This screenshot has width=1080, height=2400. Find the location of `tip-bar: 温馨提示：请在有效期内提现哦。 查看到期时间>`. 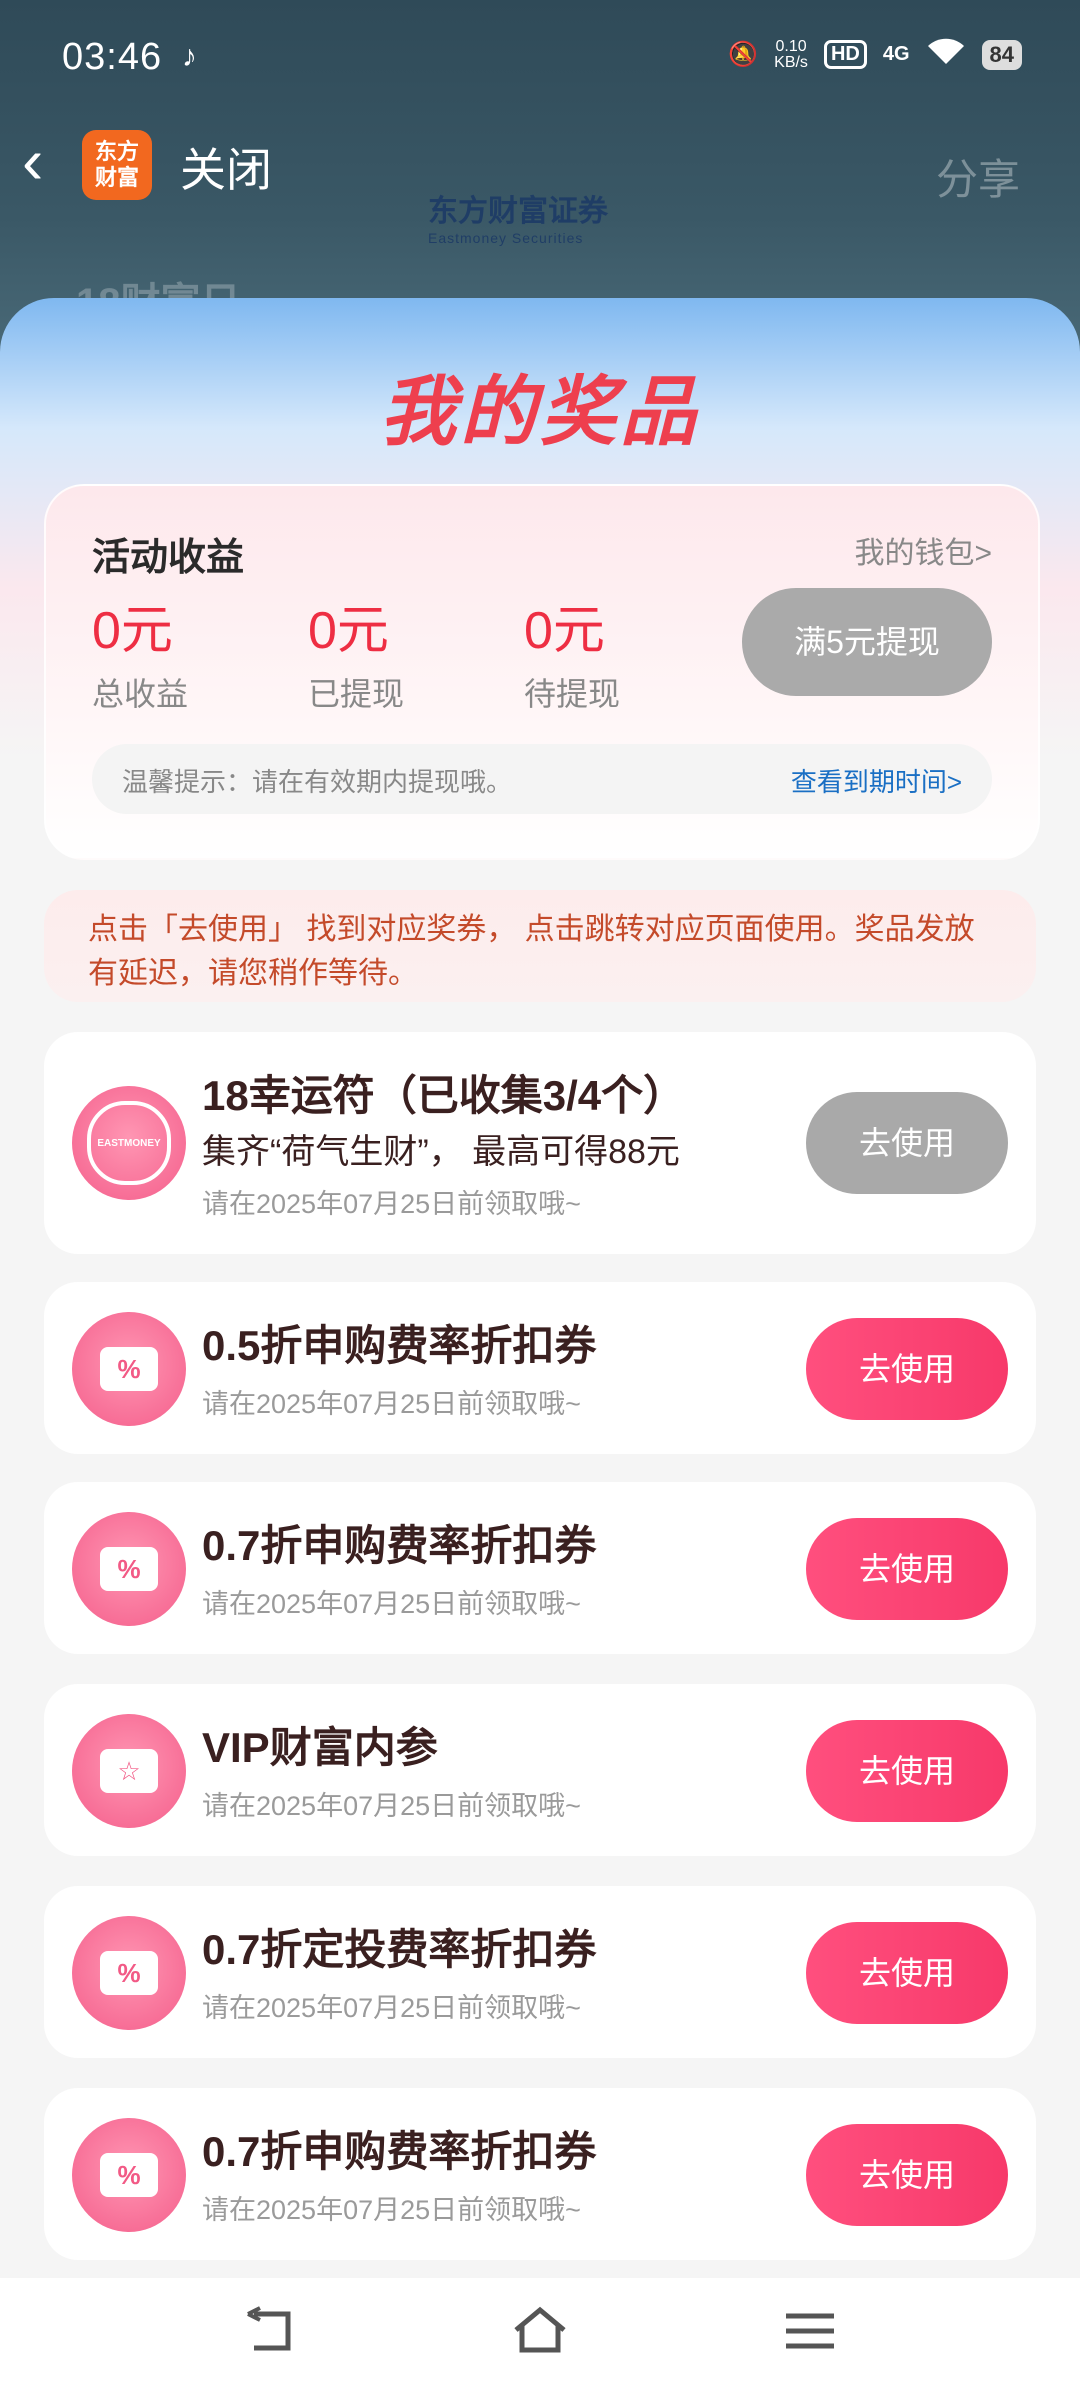

tip-bar: 温馨提示：请在有效期内提现哦。 查看到期时间> is located at coordinates (542, 779).